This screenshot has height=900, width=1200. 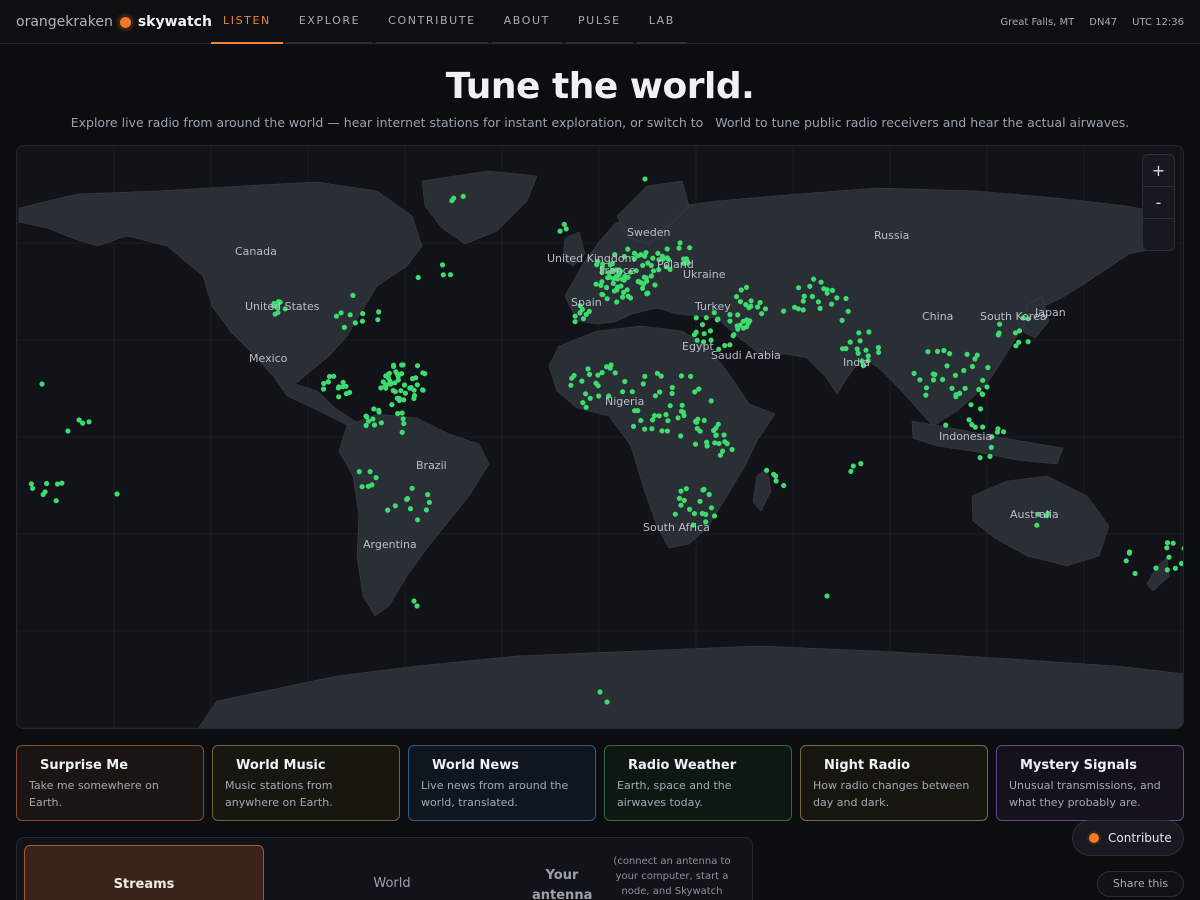 I want to click on nav-tab-pulse: PULSE, so click(x=599, y=22).